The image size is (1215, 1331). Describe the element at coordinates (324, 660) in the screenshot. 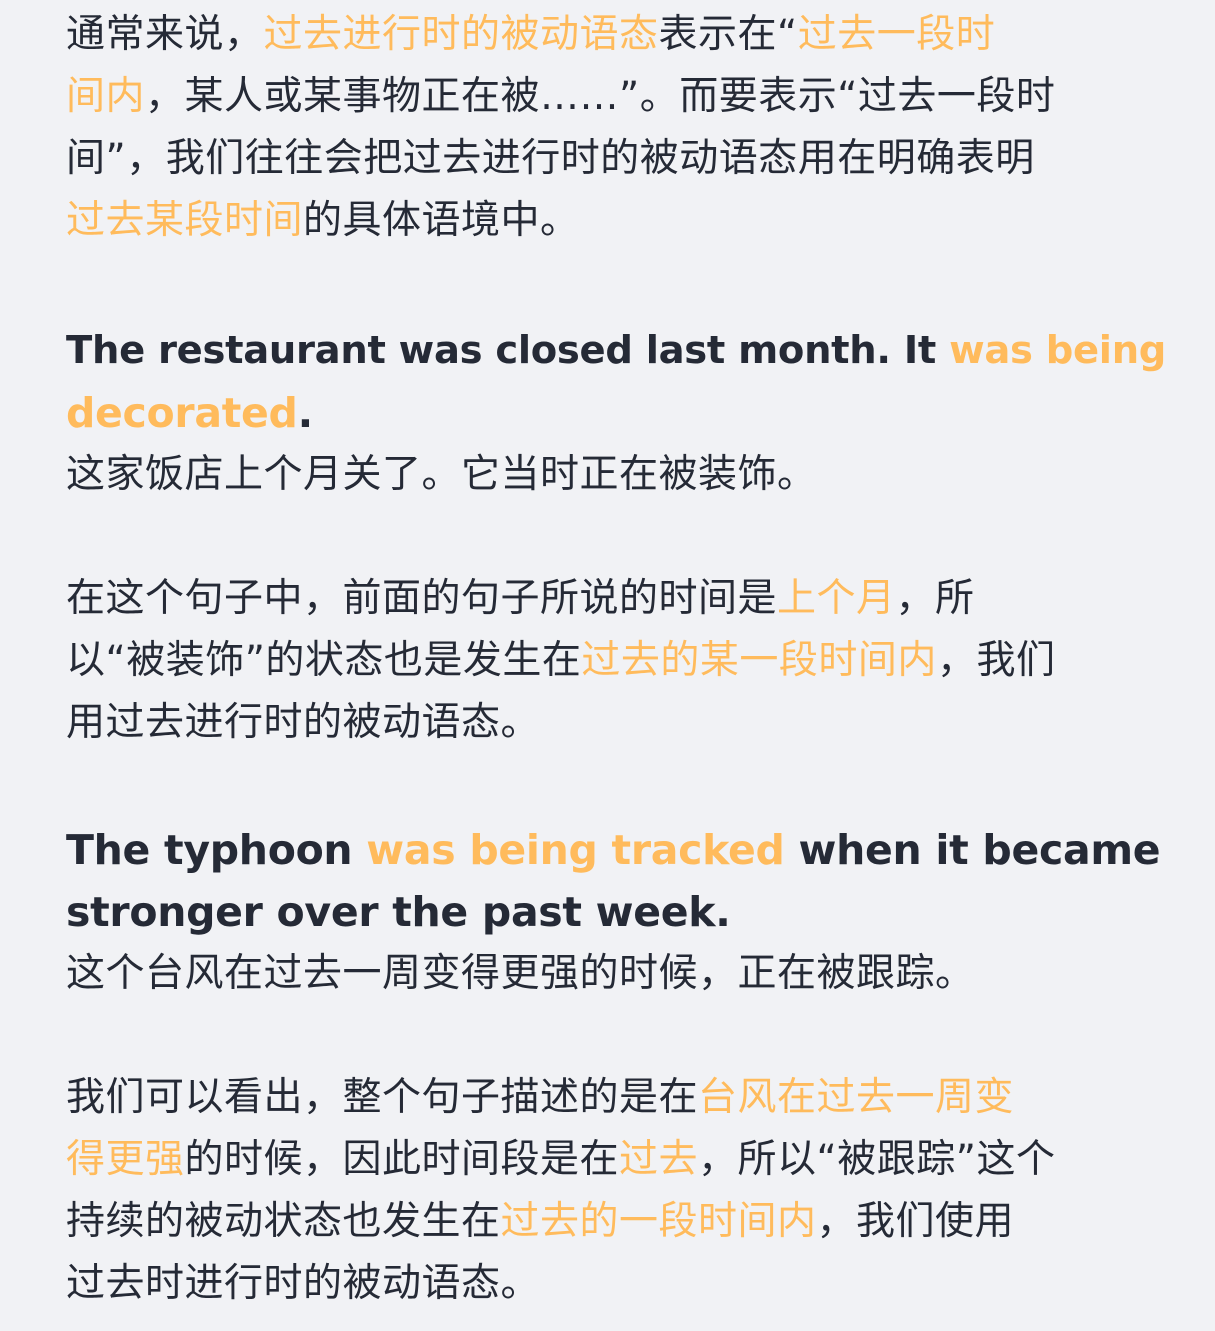

I see `text-segment: 以“被装饰”的状态也是发生在` at that location.